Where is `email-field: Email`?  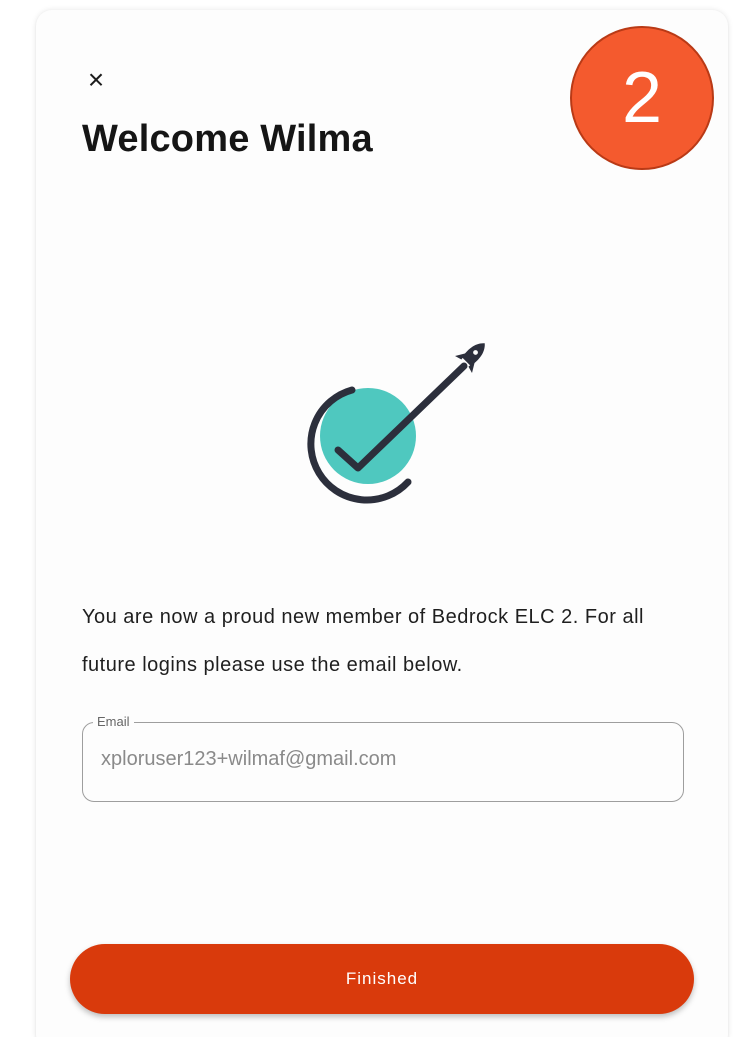
email-field: Email is located at coordinates (383, 757).